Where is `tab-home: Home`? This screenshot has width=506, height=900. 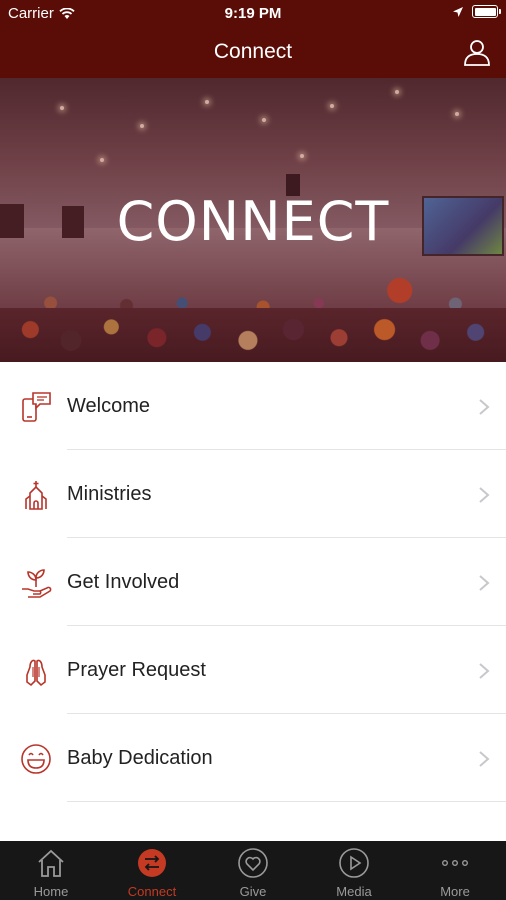 tab-home: Home is located at coordinates (51, 870).